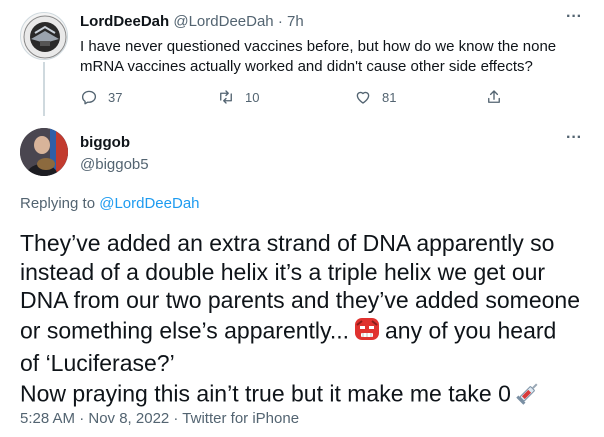  I want to click on thread-connector-line, so click(44, 89).